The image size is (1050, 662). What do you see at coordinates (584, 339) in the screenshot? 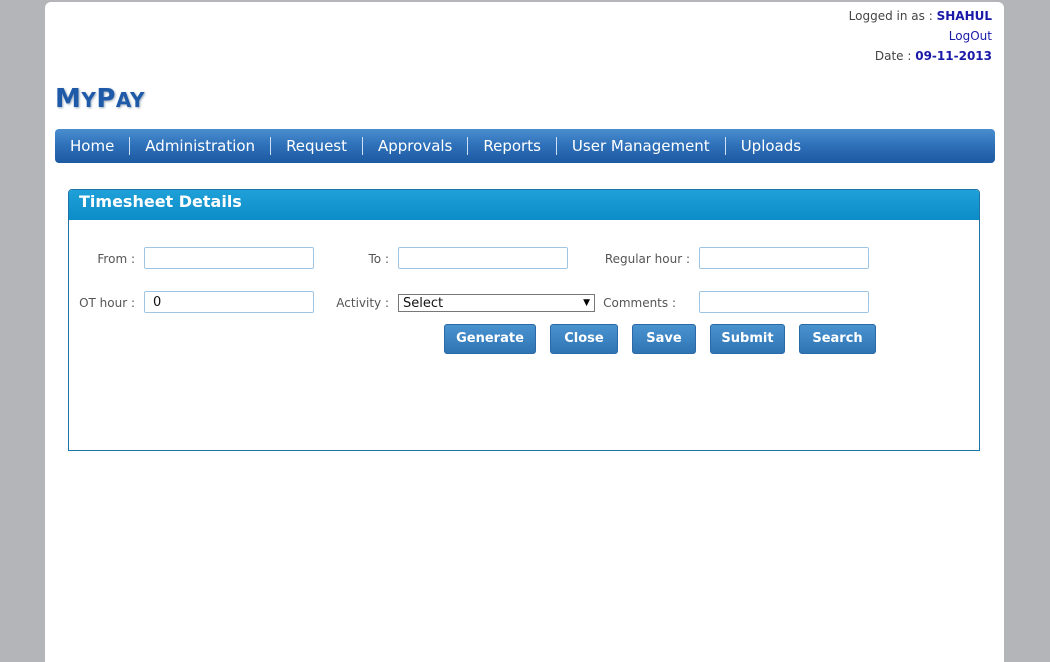
I see `close-button: Close` at bounding box center [584, 339].